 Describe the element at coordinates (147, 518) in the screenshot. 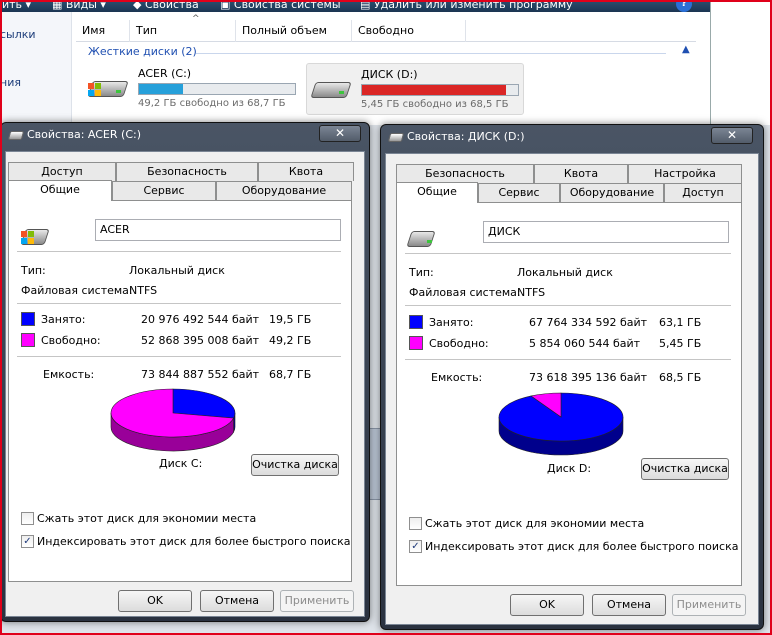

I see `compress-label: Сжать этот диск для экономии места` at that location.